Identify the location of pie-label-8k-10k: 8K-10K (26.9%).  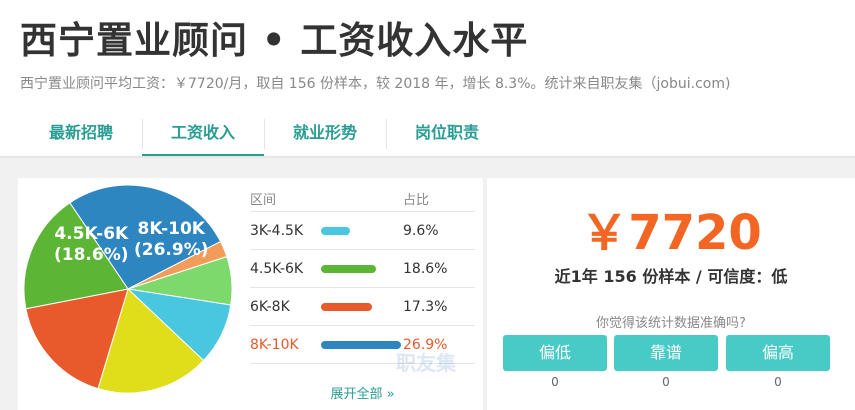
(171, 240).